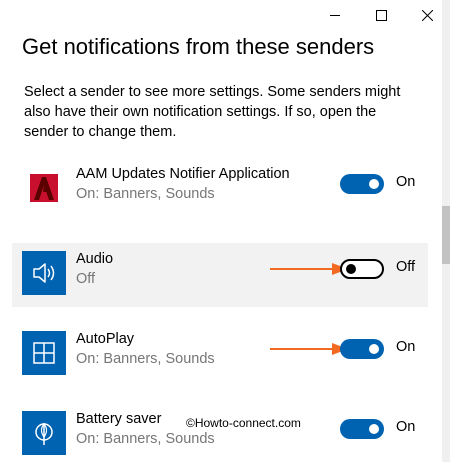  I want to click on sender-status: Off, so click(86, 279).